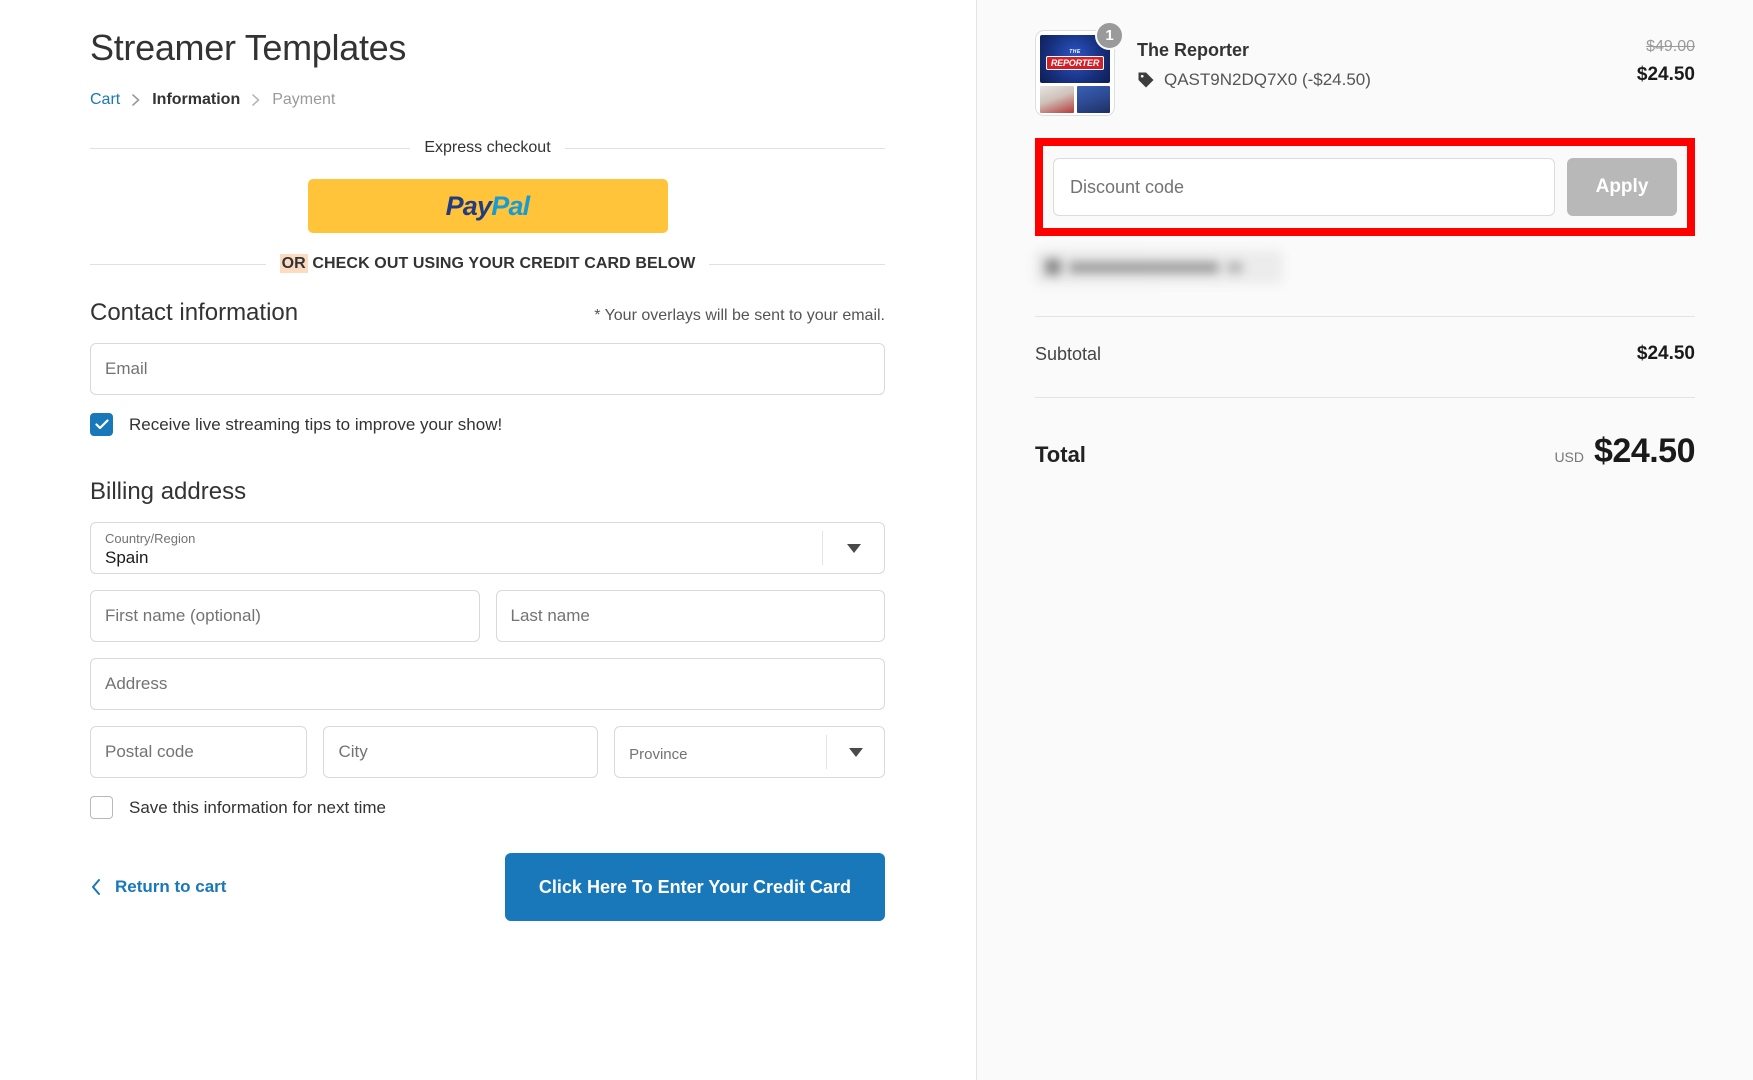 This screenshot has width=1753, height=1080. Describe the element at coordinates (1267, 79) in the screenshot. I see `applied-discount-text: QAST9N2DQ7X0 (-$24.50)` at that location.